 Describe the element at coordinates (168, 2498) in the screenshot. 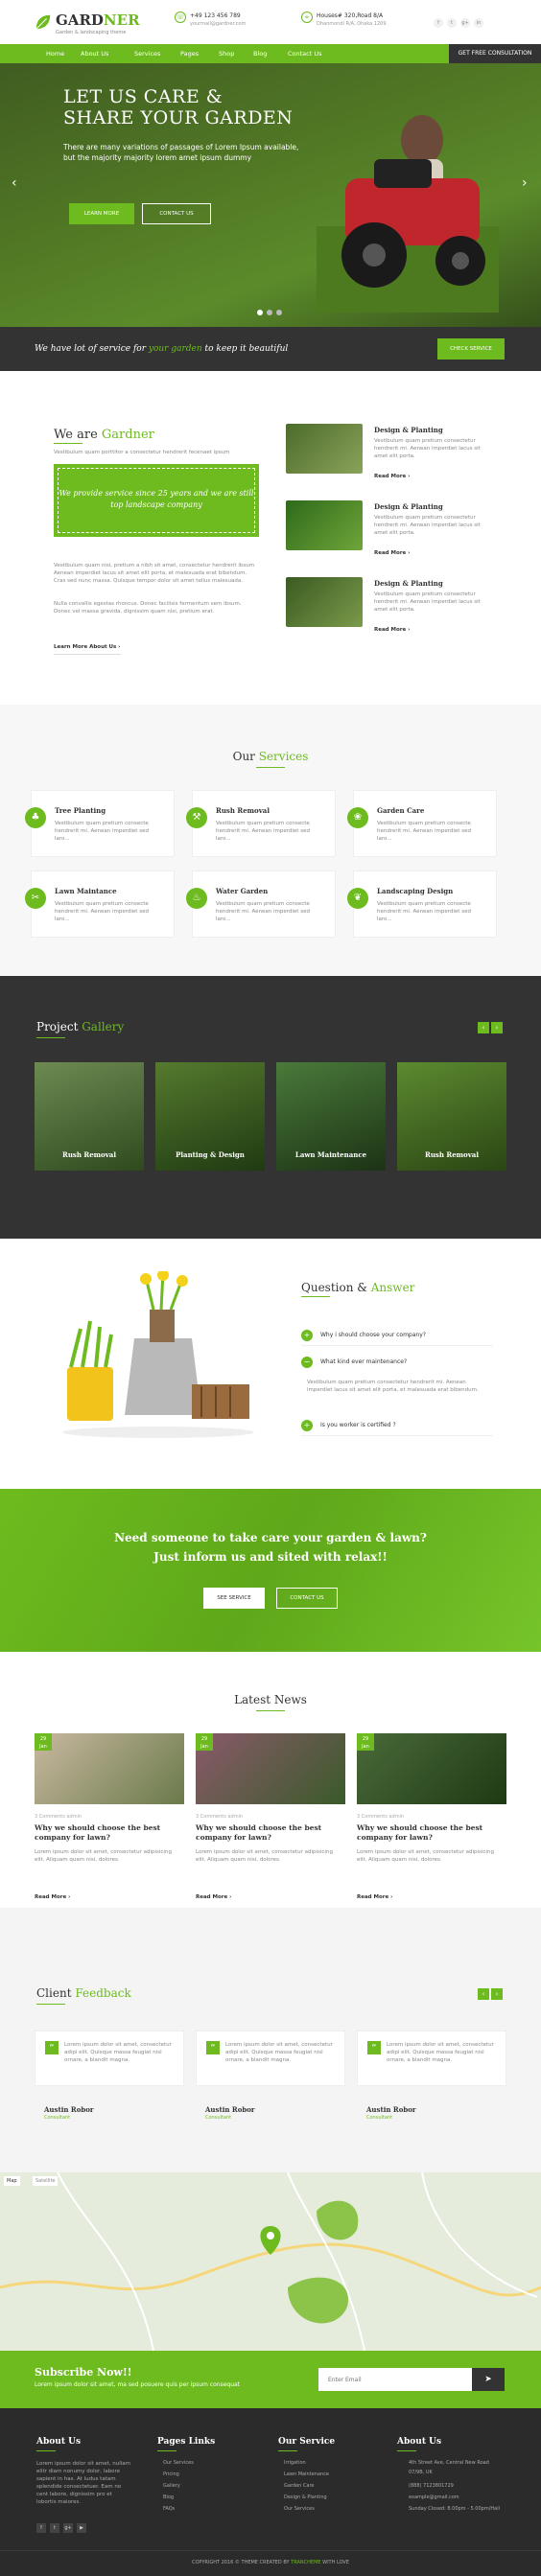

I see `footer-link: Blog` at that location.